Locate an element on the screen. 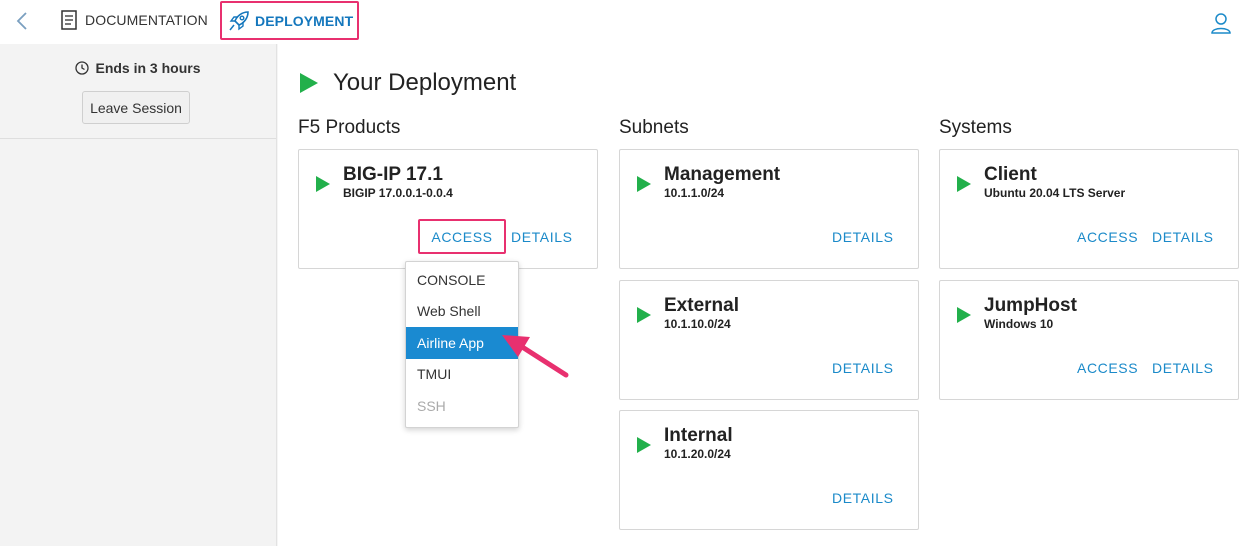 This screenshot has width=1258, height=546. chevron-left-icon is located at coordinates (21, 21).